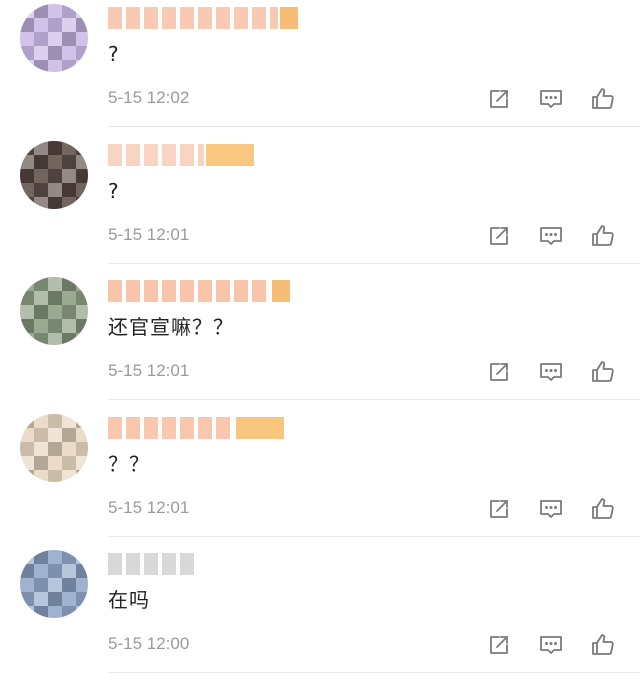  I want to click on comment-text: ？？, so click(129, 464).